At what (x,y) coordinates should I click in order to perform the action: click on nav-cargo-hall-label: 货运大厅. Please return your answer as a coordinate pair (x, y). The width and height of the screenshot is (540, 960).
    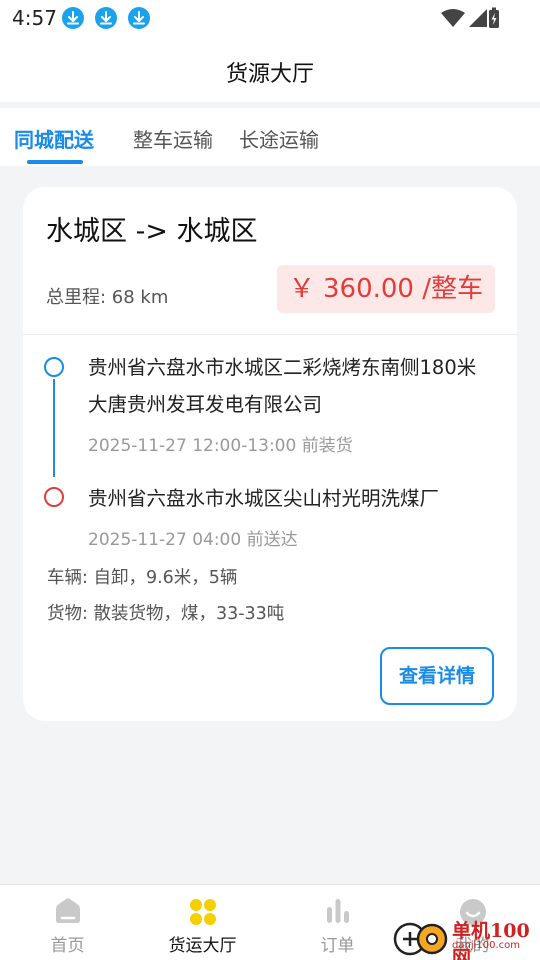
    Looking at the image, I should click on (202, 946).